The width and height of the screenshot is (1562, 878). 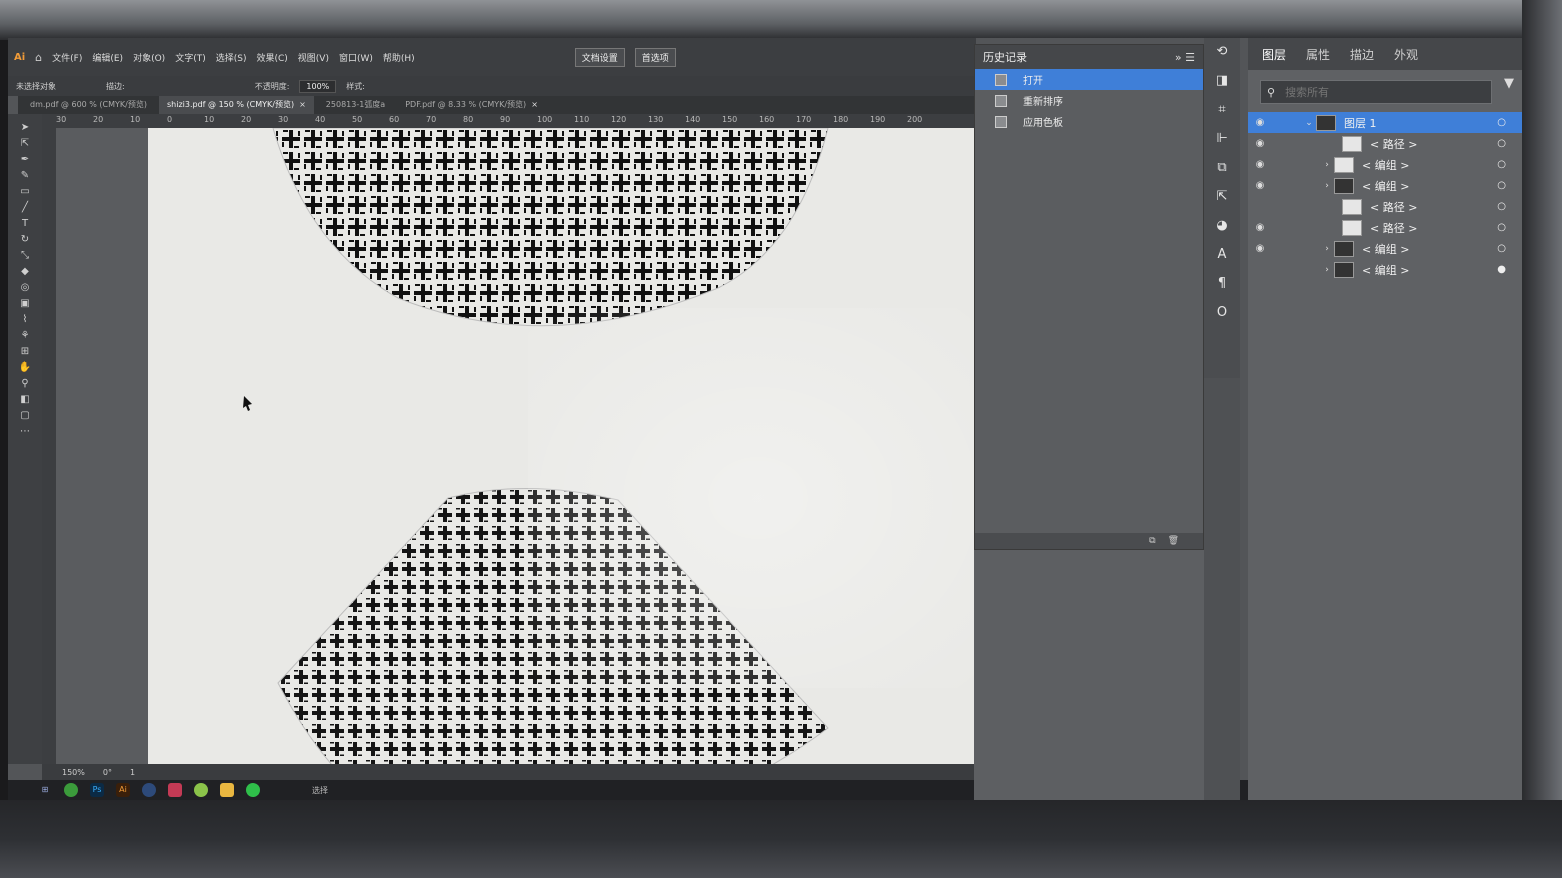 I want to click on windows-start-icon: ⊞, so click(x=45, y=790).